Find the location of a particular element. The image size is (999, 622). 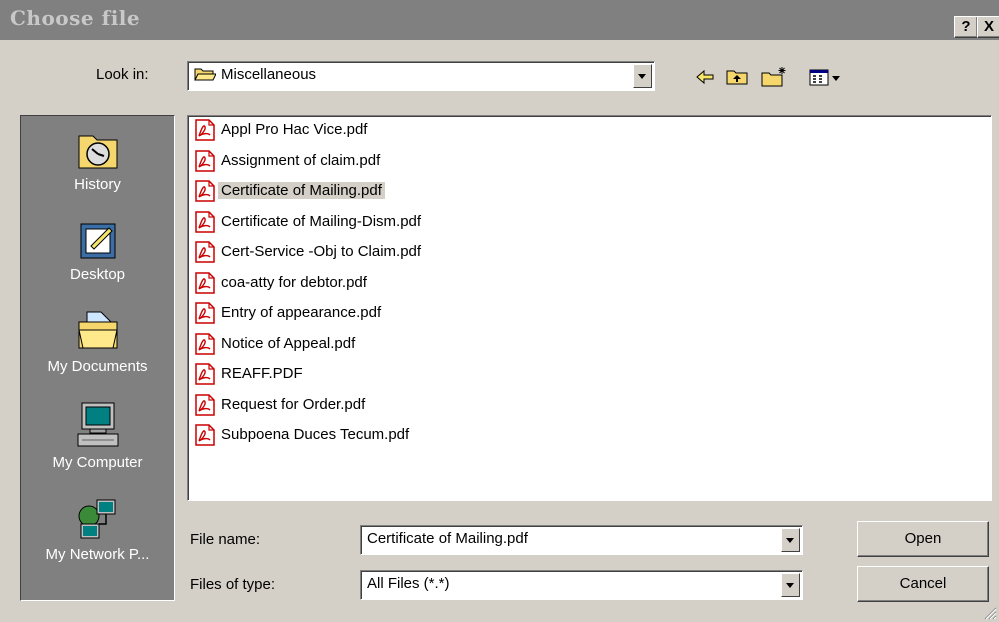

close-button: X is located at coordinates (988, 27).